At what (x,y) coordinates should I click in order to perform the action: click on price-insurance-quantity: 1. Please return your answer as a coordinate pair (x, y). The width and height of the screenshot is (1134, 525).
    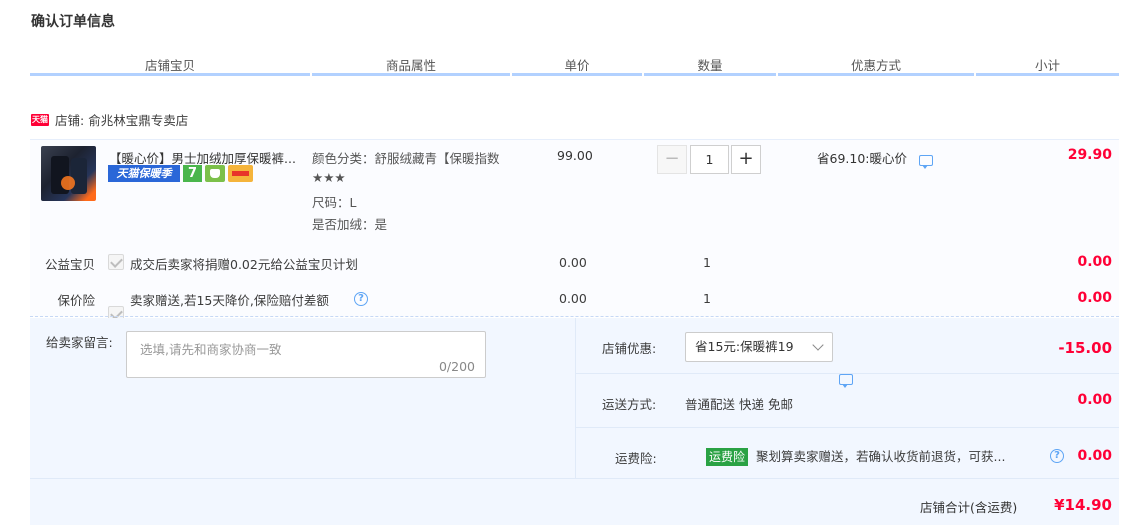
    Looking at the image, I should click on (707, 298).